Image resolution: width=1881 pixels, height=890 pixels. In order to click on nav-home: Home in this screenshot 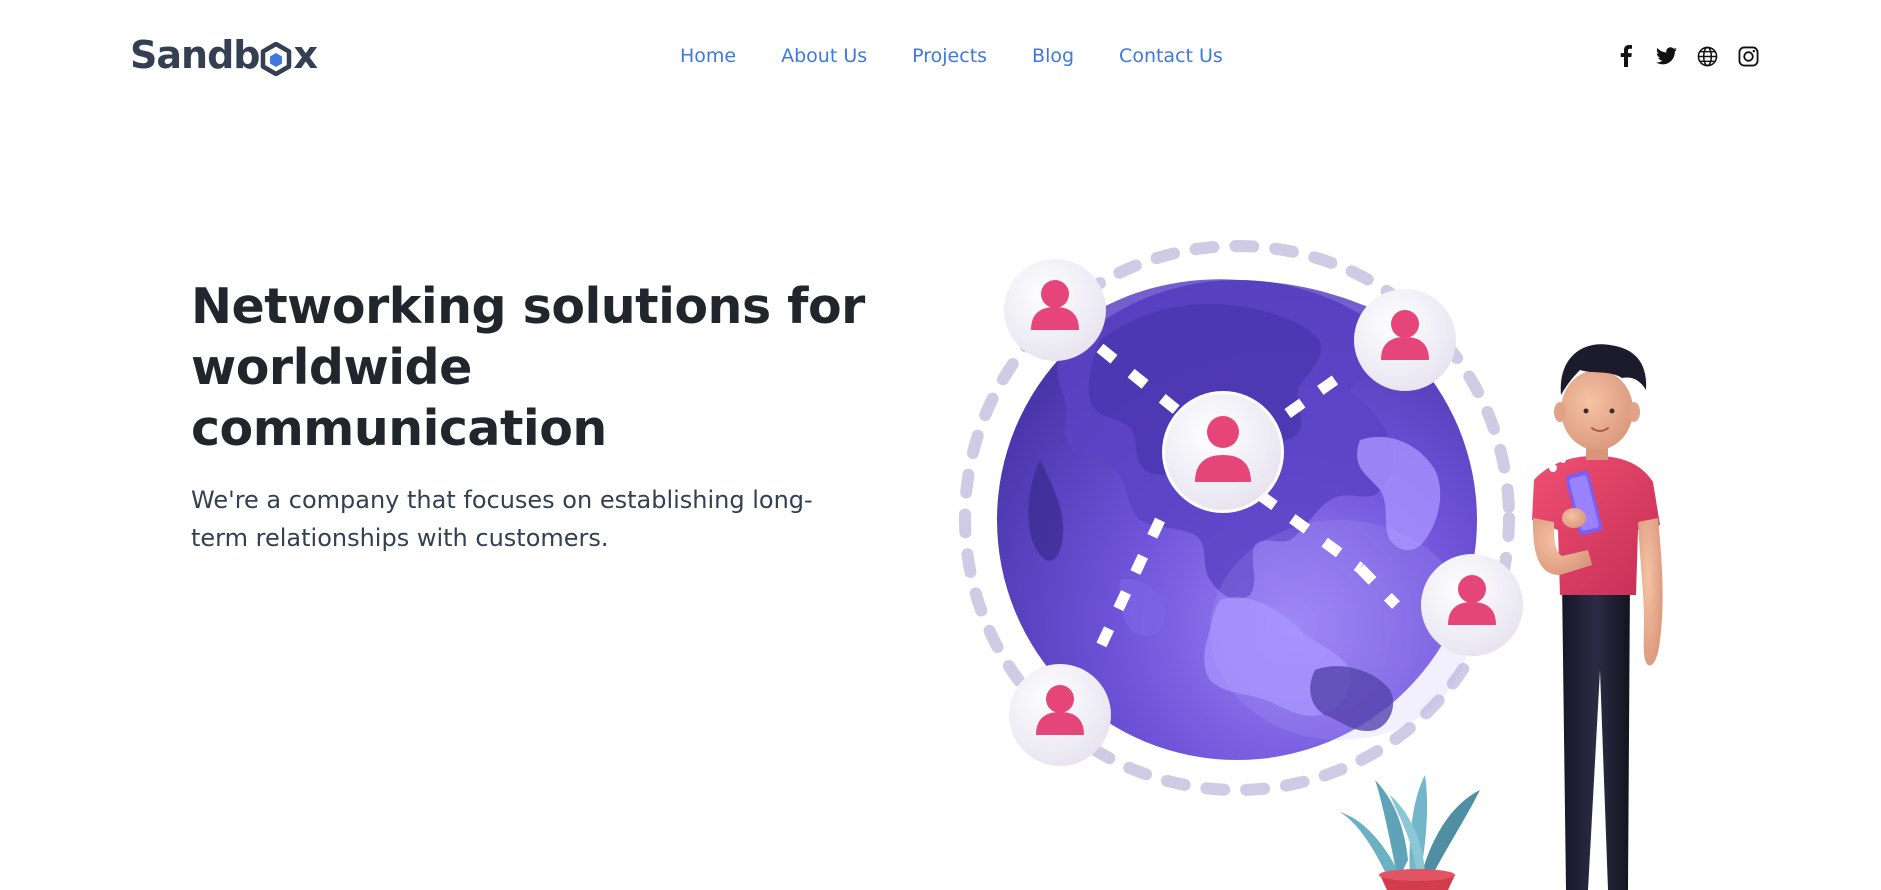, I will do `click(708, 56)`.